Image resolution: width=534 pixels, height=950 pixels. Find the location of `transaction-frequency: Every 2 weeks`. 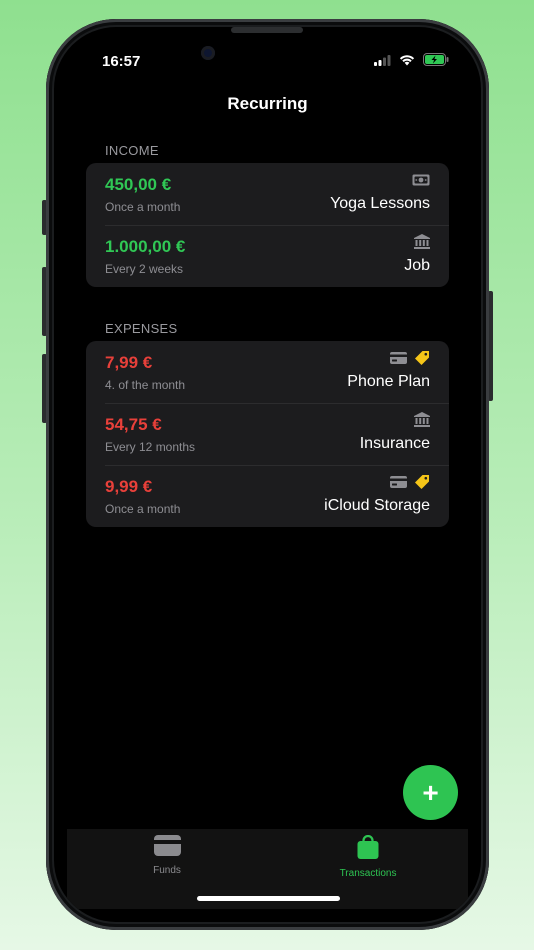

transaction-frequency: Every 2 weeks is located at coordinates (144, 269).